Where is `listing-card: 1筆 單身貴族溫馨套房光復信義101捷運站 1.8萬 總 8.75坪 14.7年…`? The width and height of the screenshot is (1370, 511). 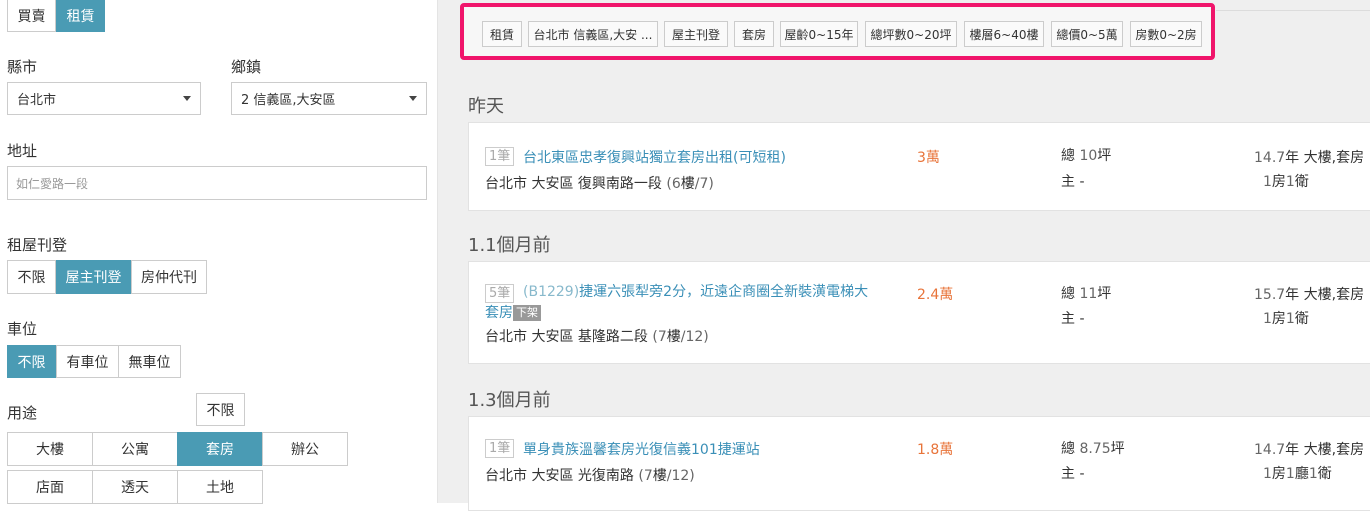
listing-card: 1筆 單身貴族溫馨套房光復信義101捷運站 1.8萬 總 8.75坪 14.7年… is located at coordinates (919, 463).